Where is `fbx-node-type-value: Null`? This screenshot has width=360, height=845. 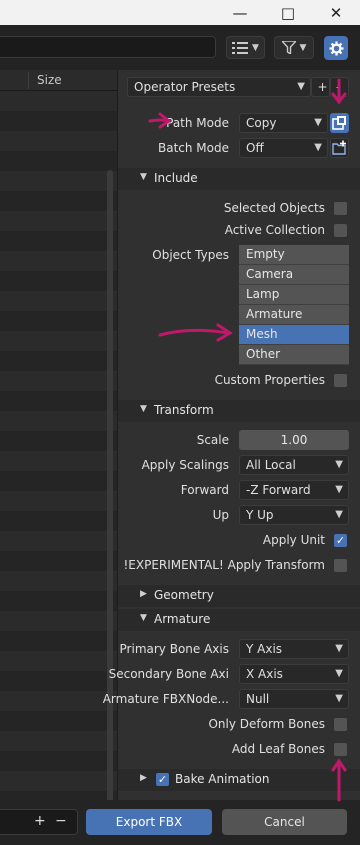
fbx-node-type-value: Null is located at coordinates (258, 699).